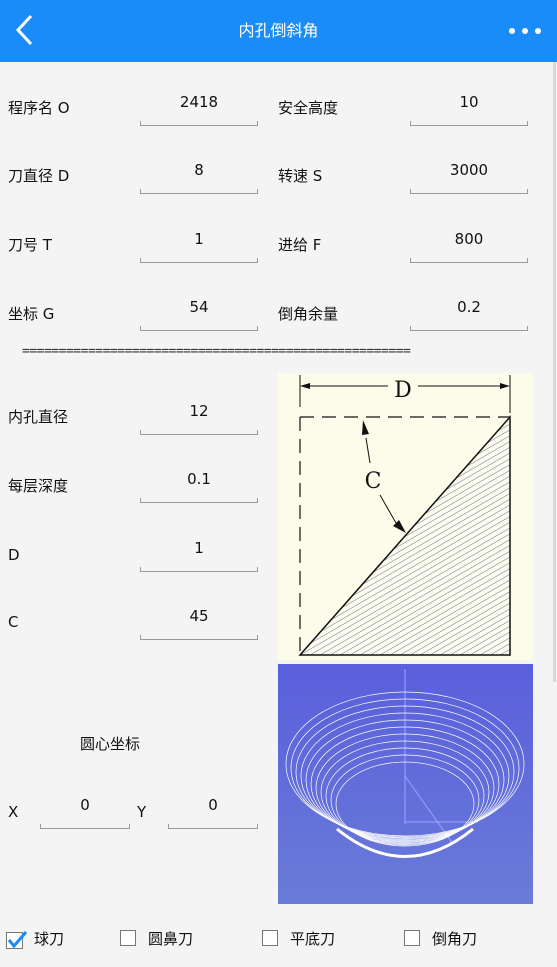 Image resolution: width=557 pixels, height=967 pixels. I want to click on inner-diameter-label: 内孔直径, so click(38, 417).